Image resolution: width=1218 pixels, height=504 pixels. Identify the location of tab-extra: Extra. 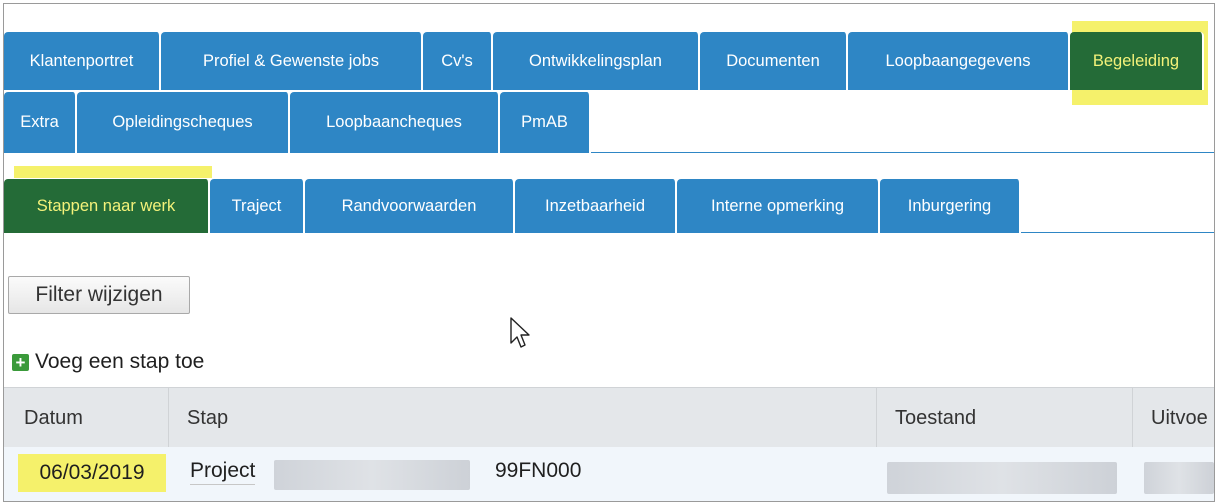
(40, 122).